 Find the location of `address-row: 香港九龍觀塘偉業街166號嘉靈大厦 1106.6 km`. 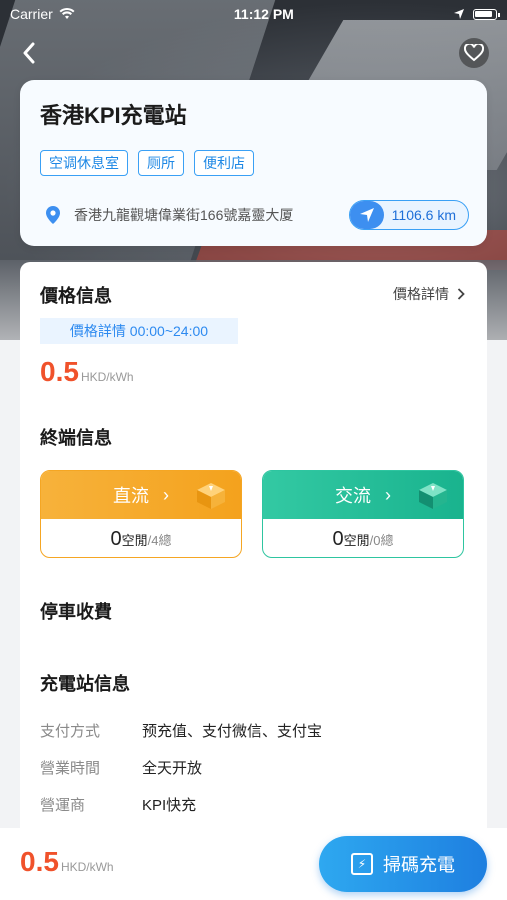

address-row: 香港九龍觀塘偉業街166號嘉靈大厦 1106.6 km is located at coordinates (257, 215).